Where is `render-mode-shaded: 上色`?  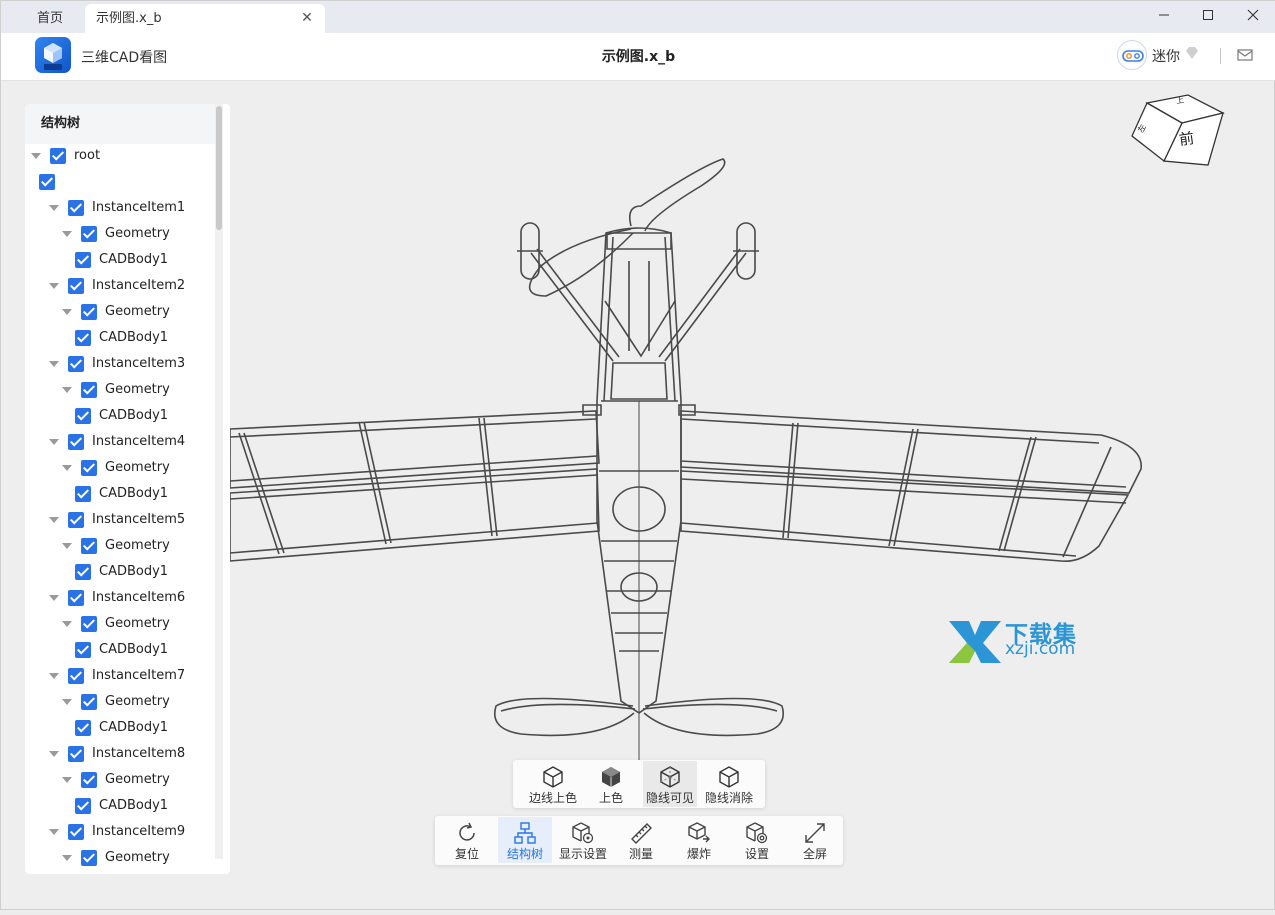 render-mode-shaded: 上色 is located at coordinates (611, 784).